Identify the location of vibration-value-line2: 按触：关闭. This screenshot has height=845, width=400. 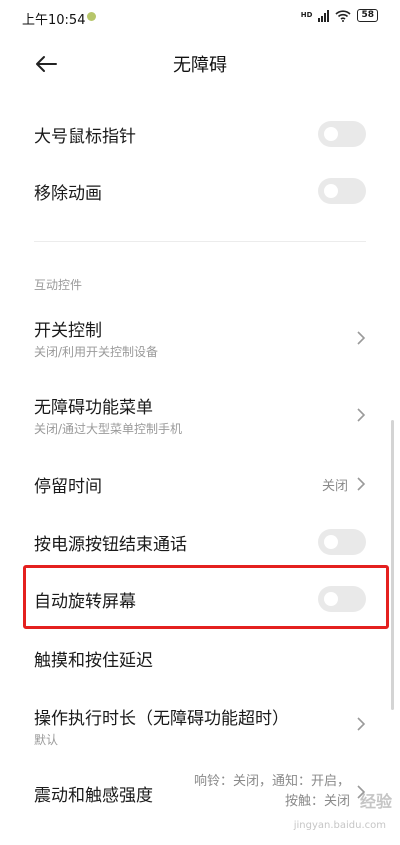
(317, 801).